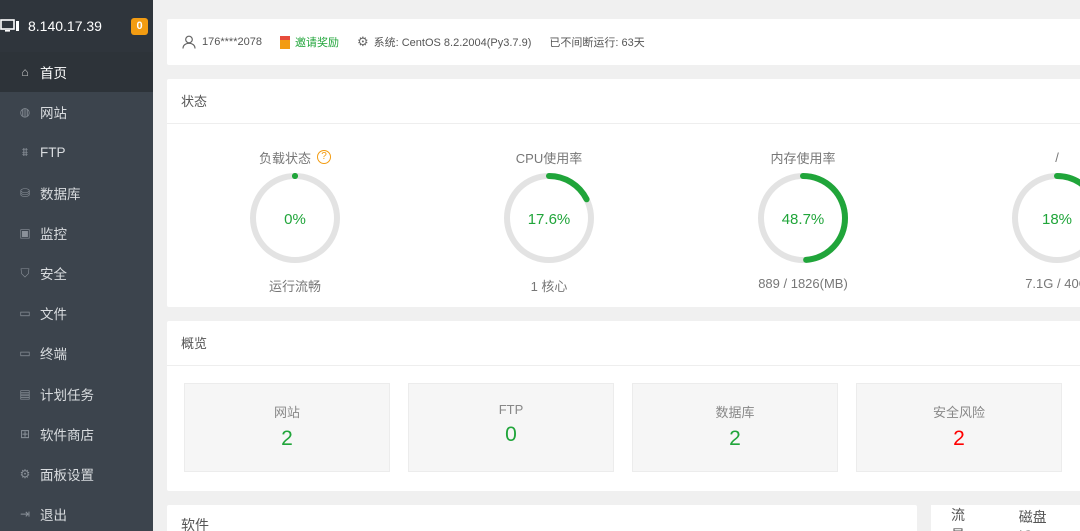 The height and width of the screenshot is (531, 1080). What do you see at coordinates (76, 273) in the screenshot?
I see `sidebar-item-5: ⛉ 安全` at bounding box center [76, 273].